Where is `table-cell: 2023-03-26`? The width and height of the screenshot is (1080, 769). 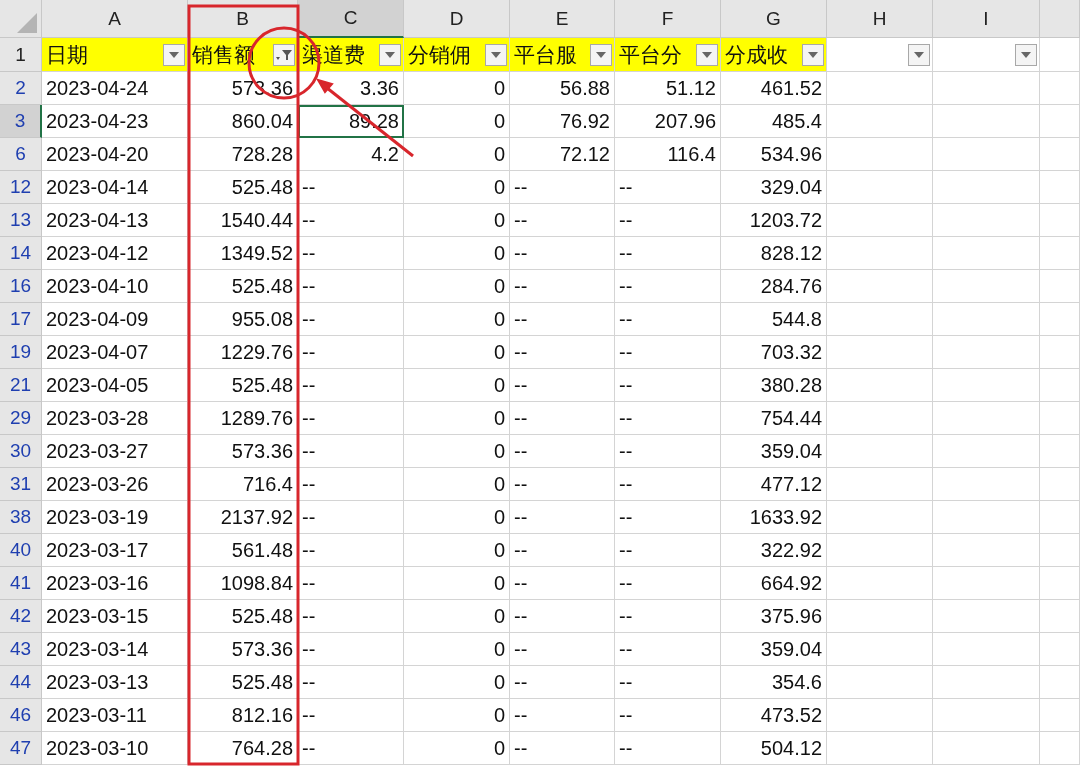
table-cell: 2023-03-26 is located at coordinates (115, 484).